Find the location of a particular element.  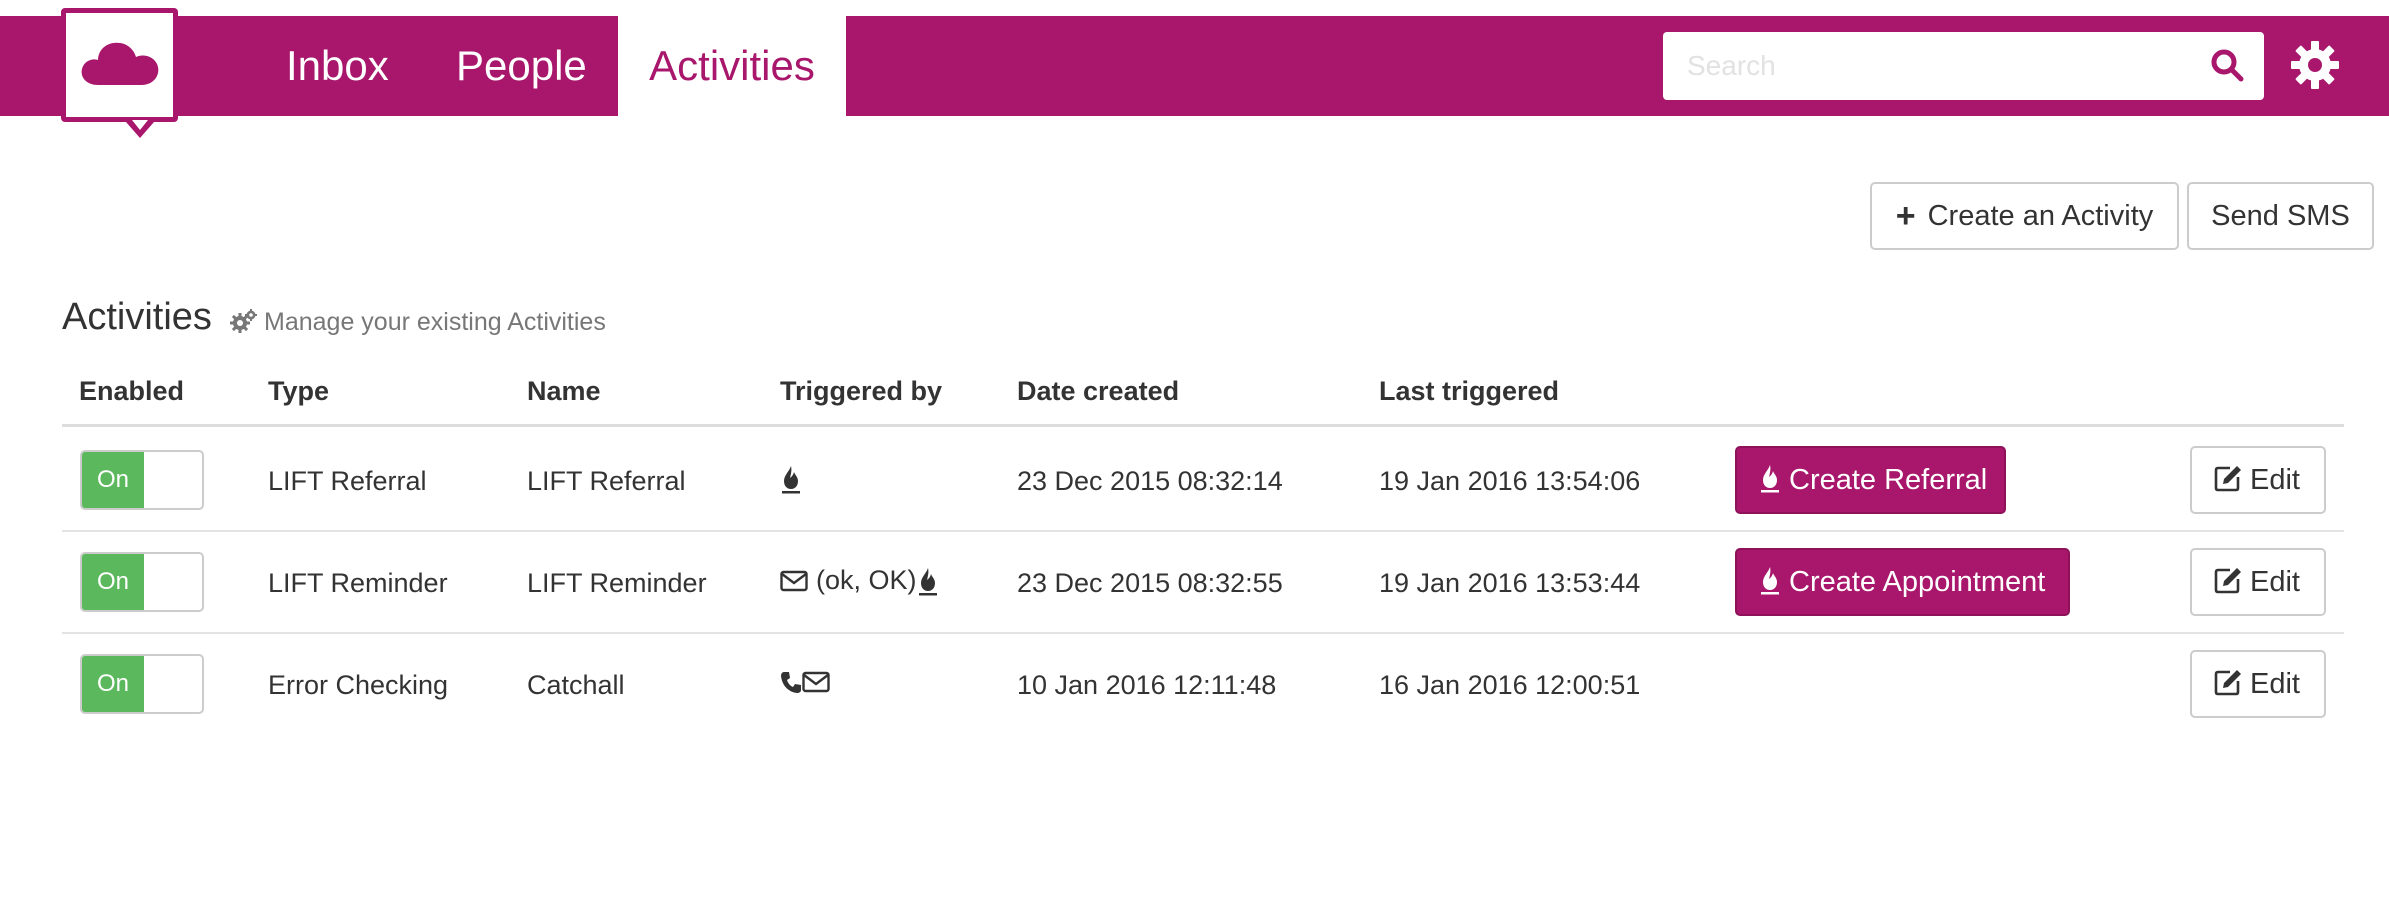

create-appointment-button: Create Appointment is located at coordinates (1902, 582).